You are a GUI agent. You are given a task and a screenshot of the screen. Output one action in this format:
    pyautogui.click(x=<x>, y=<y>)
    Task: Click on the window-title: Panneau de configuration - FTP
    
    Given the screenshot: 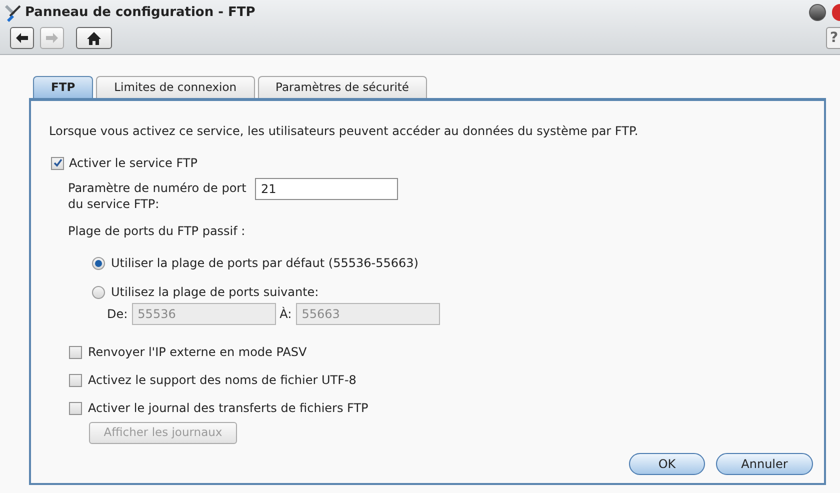 What is the action you would take?
    pyautogui.click(x=140, y=13)
    